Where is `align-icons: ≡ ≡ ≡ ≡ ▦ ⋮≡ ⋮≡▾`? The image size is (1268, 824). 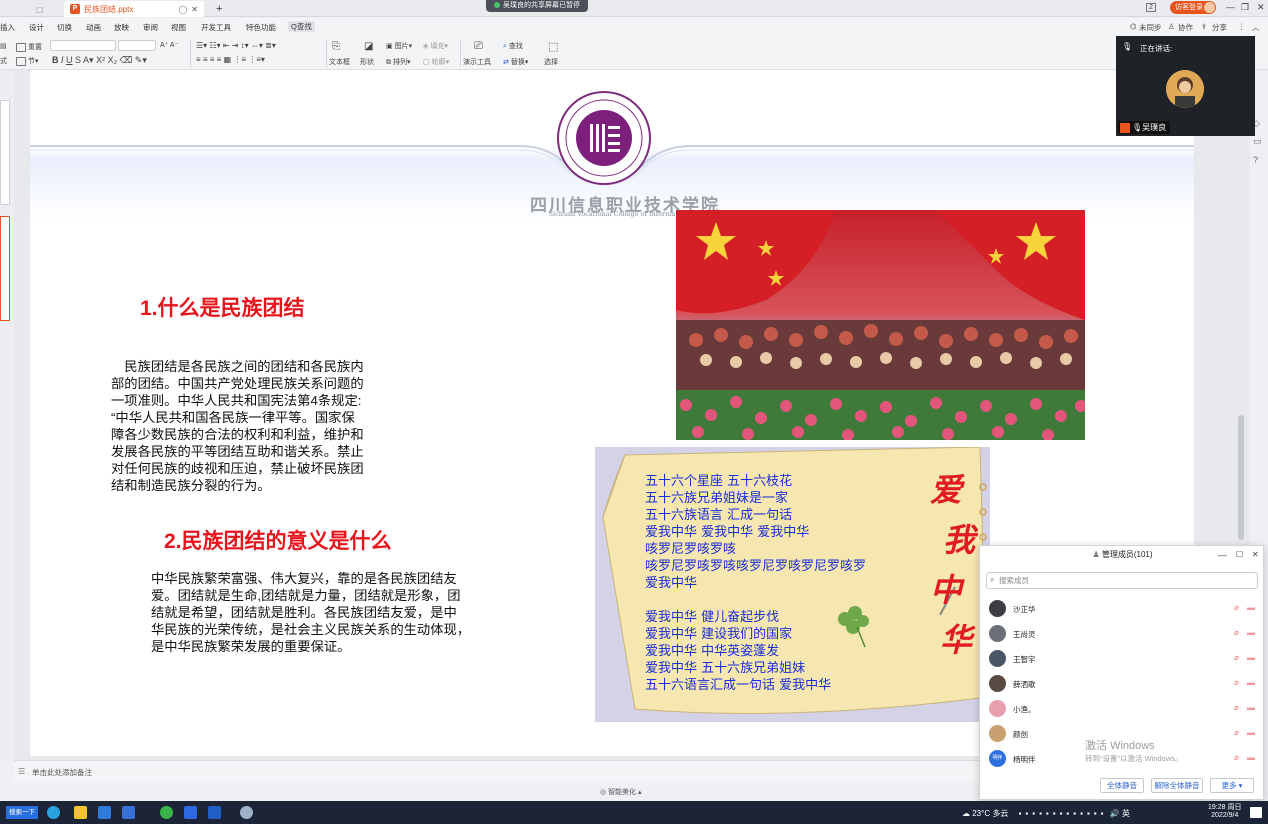 align-icons: ≡ ≡ ≡ ≡ ▦ ⋮≡ ⋮≡▾ is located at coordinates (230, 59).